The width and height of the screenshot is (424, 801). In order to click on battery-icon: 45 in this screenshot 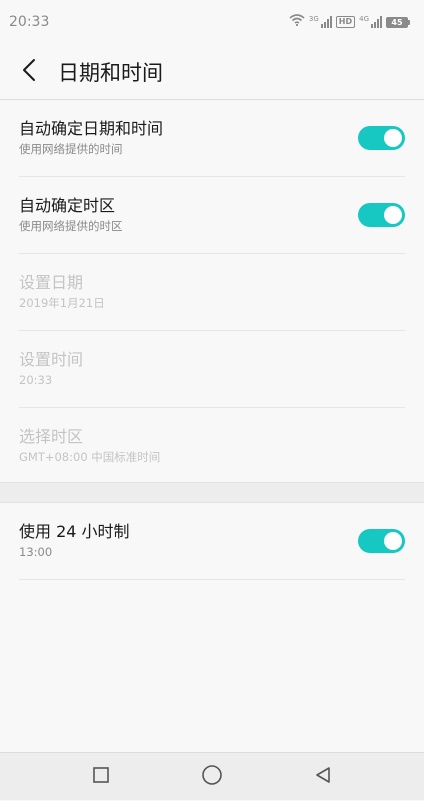, I will do `click(398, 22)`.